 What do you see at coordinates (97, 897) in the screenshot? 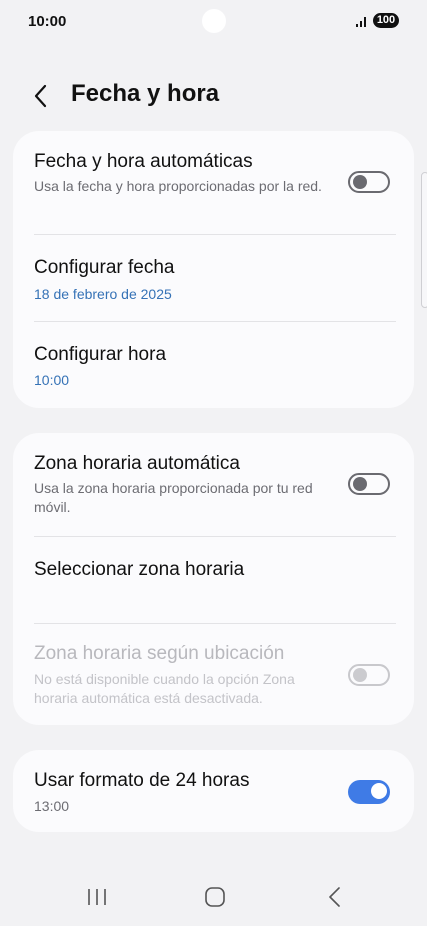
I see `recent-apps-icon` at bounding box center [97, 897].